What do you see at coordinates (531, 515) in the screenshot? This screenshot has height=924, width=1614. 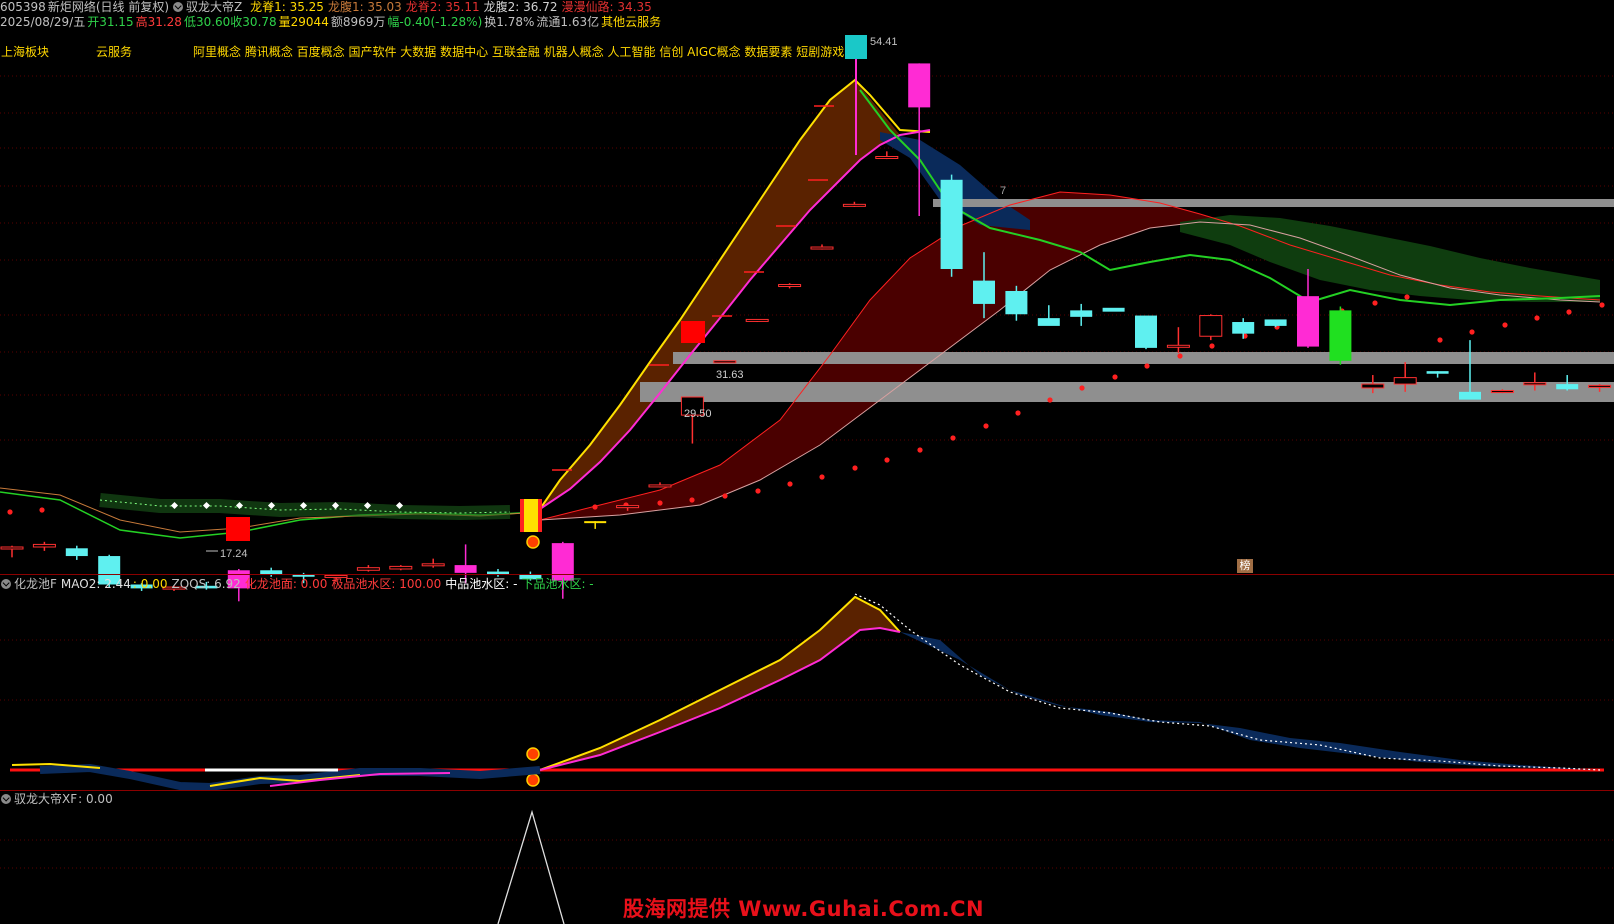 I see `breakout-candle-core` at bounding box center [531, 515].